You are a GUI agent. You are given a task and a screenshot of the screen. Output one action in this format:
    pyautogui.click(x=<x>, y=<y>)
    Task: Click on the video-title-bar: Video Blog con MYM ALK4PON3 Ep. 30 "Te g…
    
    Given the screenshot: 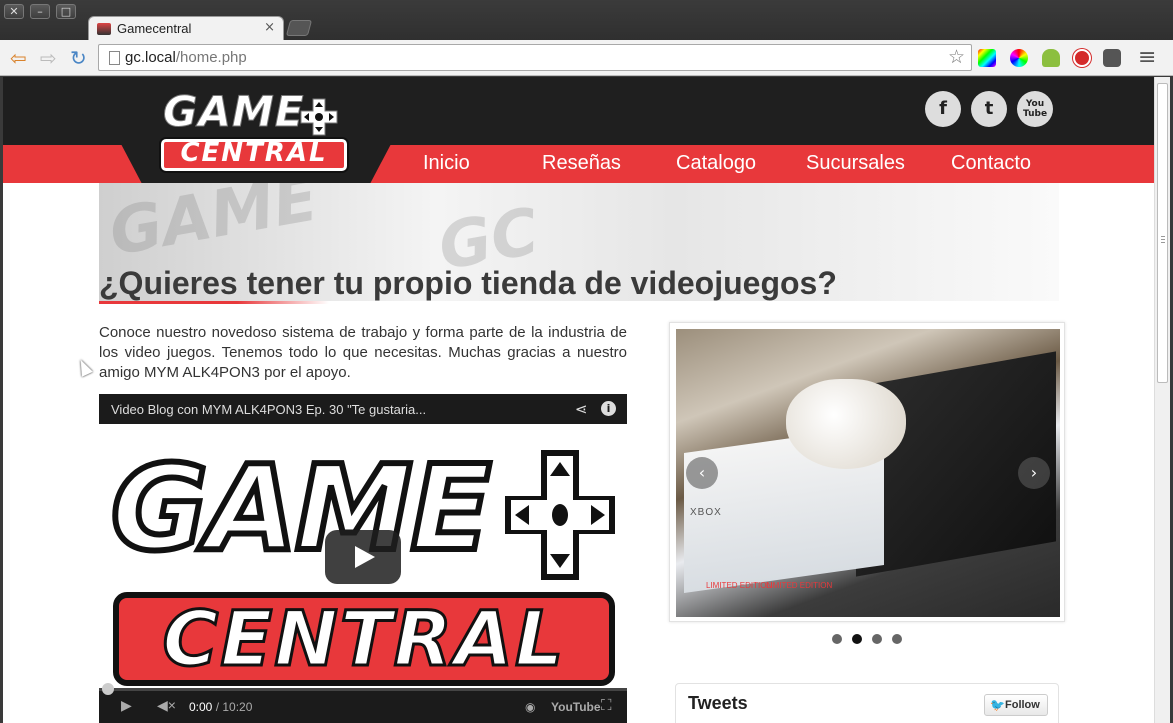 What is the action you would take?
    pyautogui.click(x=363, y=409)
    